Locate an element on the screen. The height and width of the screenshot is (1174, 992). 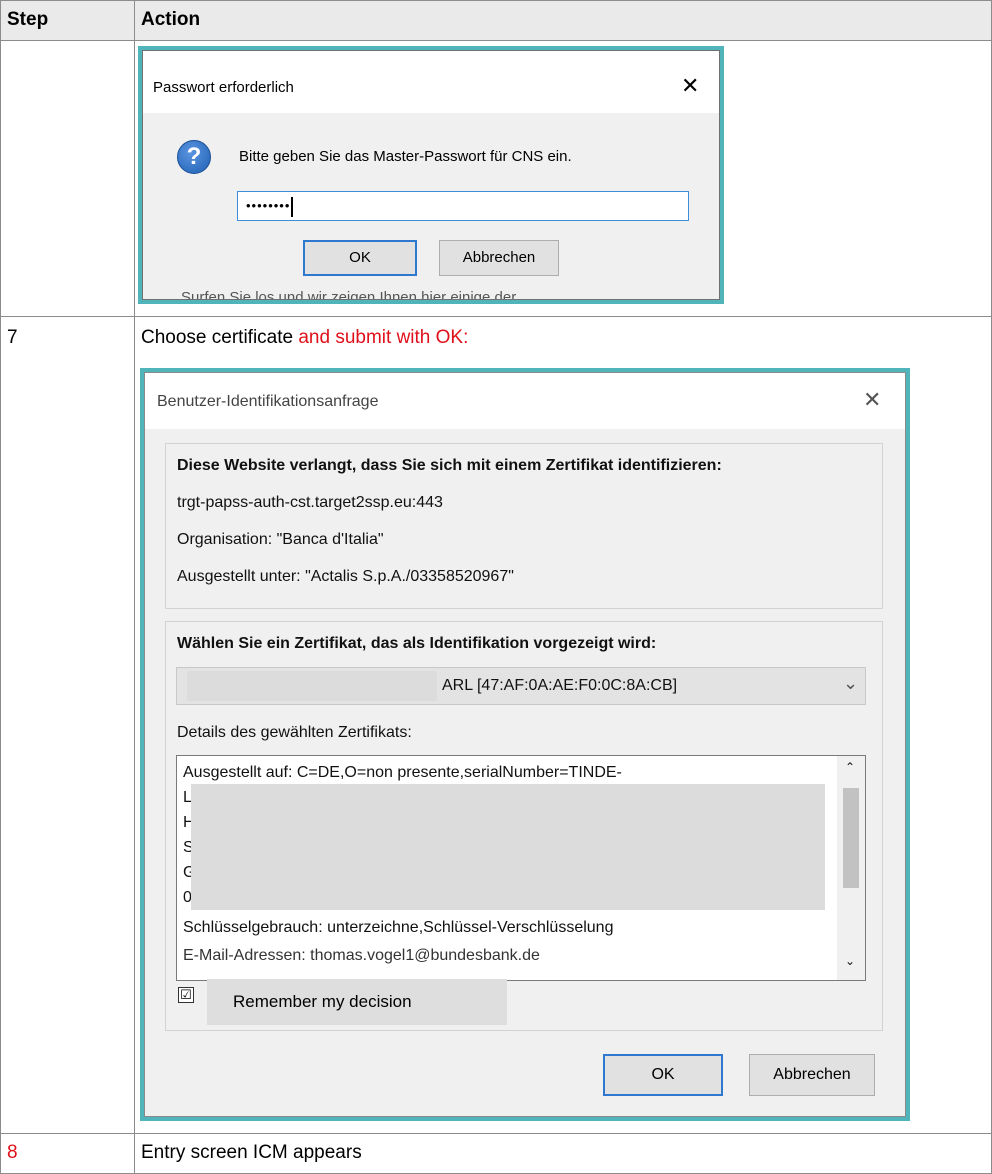
details-scrollbar: ⌃ ⌄ is located at coordinates (851, 868).